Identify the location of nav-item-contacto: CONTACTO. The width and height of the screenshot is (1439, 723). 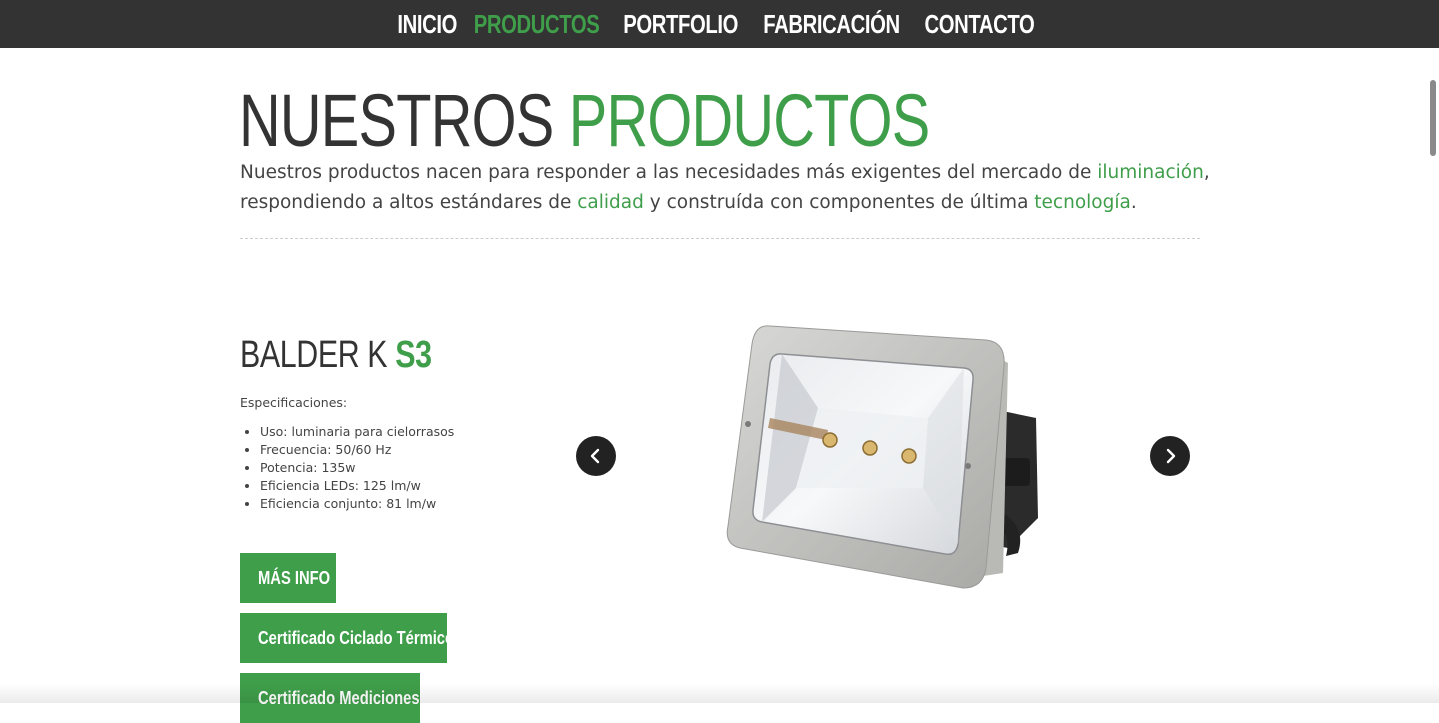
(979, 24).